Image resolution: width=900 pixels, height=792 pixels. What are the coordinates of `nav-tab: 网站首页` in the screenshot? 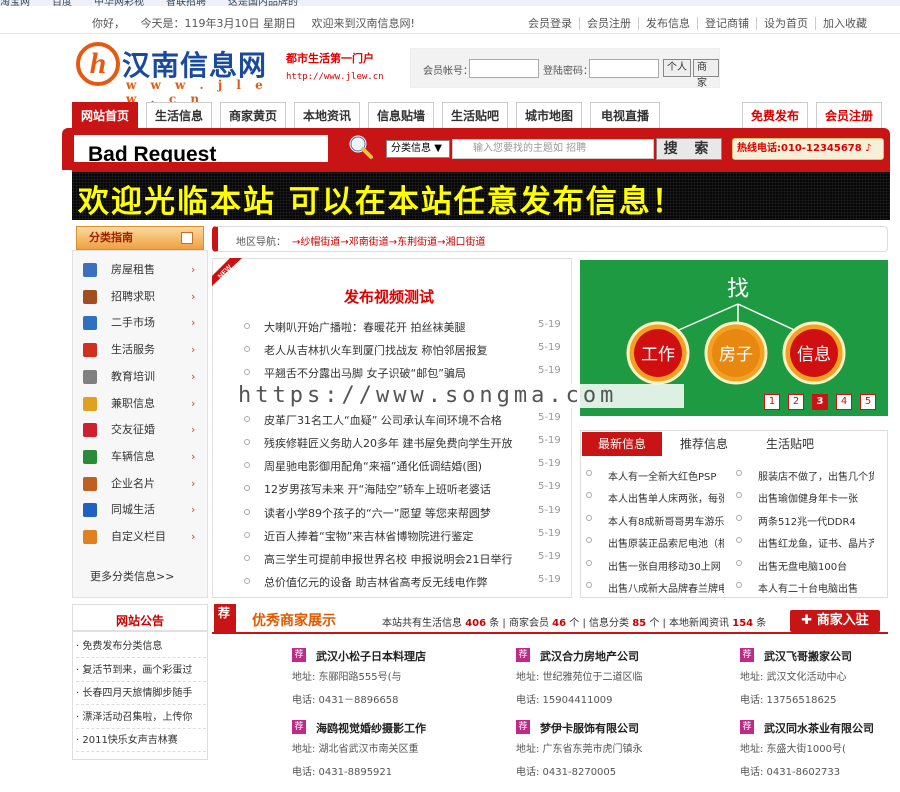 It's located at (105, 115).